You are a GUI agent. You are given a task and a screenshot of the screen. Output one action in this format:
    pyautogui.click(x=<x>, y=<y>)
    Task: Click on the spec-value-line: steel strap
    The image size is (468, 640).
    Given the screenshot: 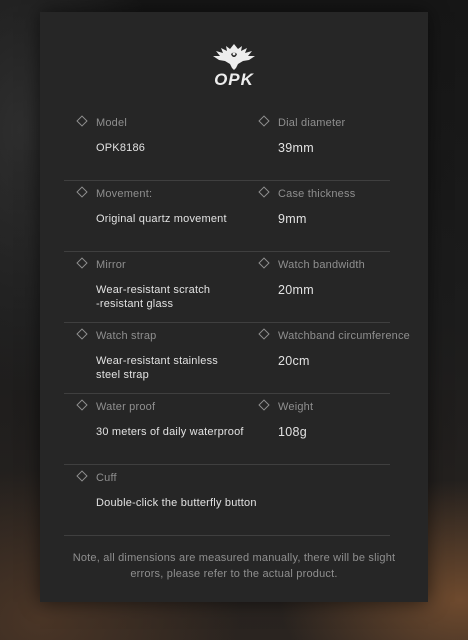 What is the action you would take?
    pyautogui.click(x=122, y=375)
    